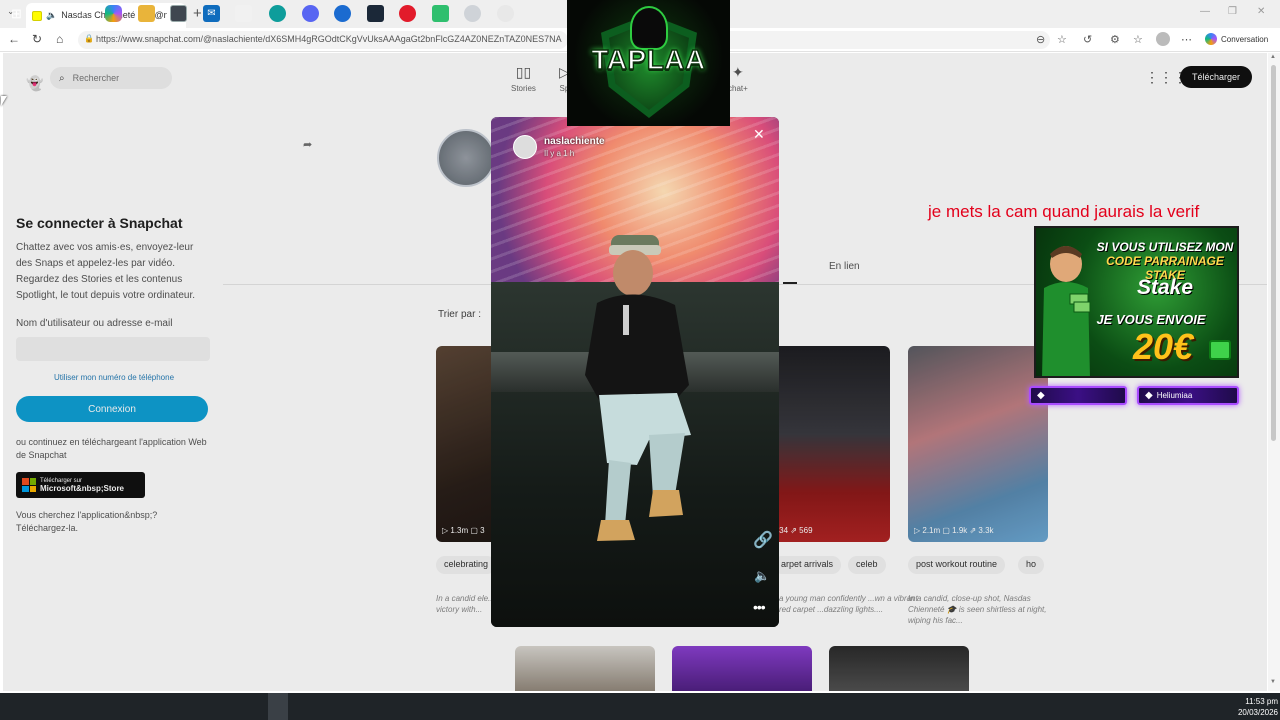 The height and width of the screenshot is (720, 1280). I want to click on spotlight-card: ▷ 2.1m ▢ 1.9k ⇗ 3.3k, so click(978, 444).